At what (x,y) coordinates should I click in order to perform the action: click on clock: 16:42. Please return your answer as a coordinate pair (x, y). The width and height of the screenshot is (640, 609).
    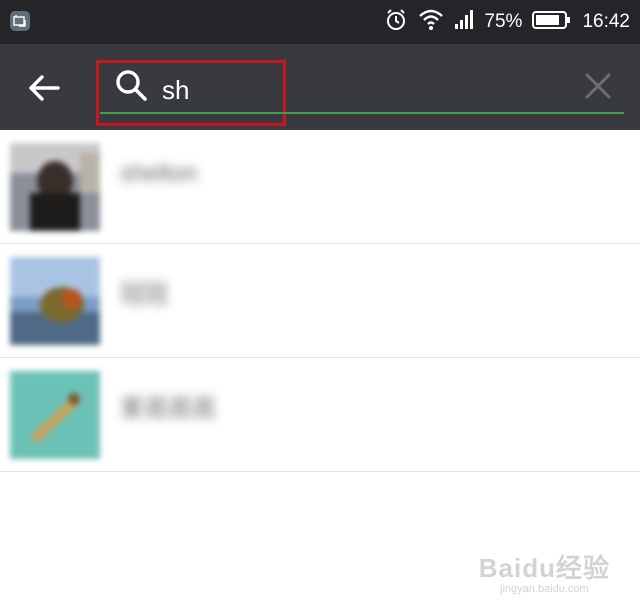
    Looking at the image, I should click on (606, 21).